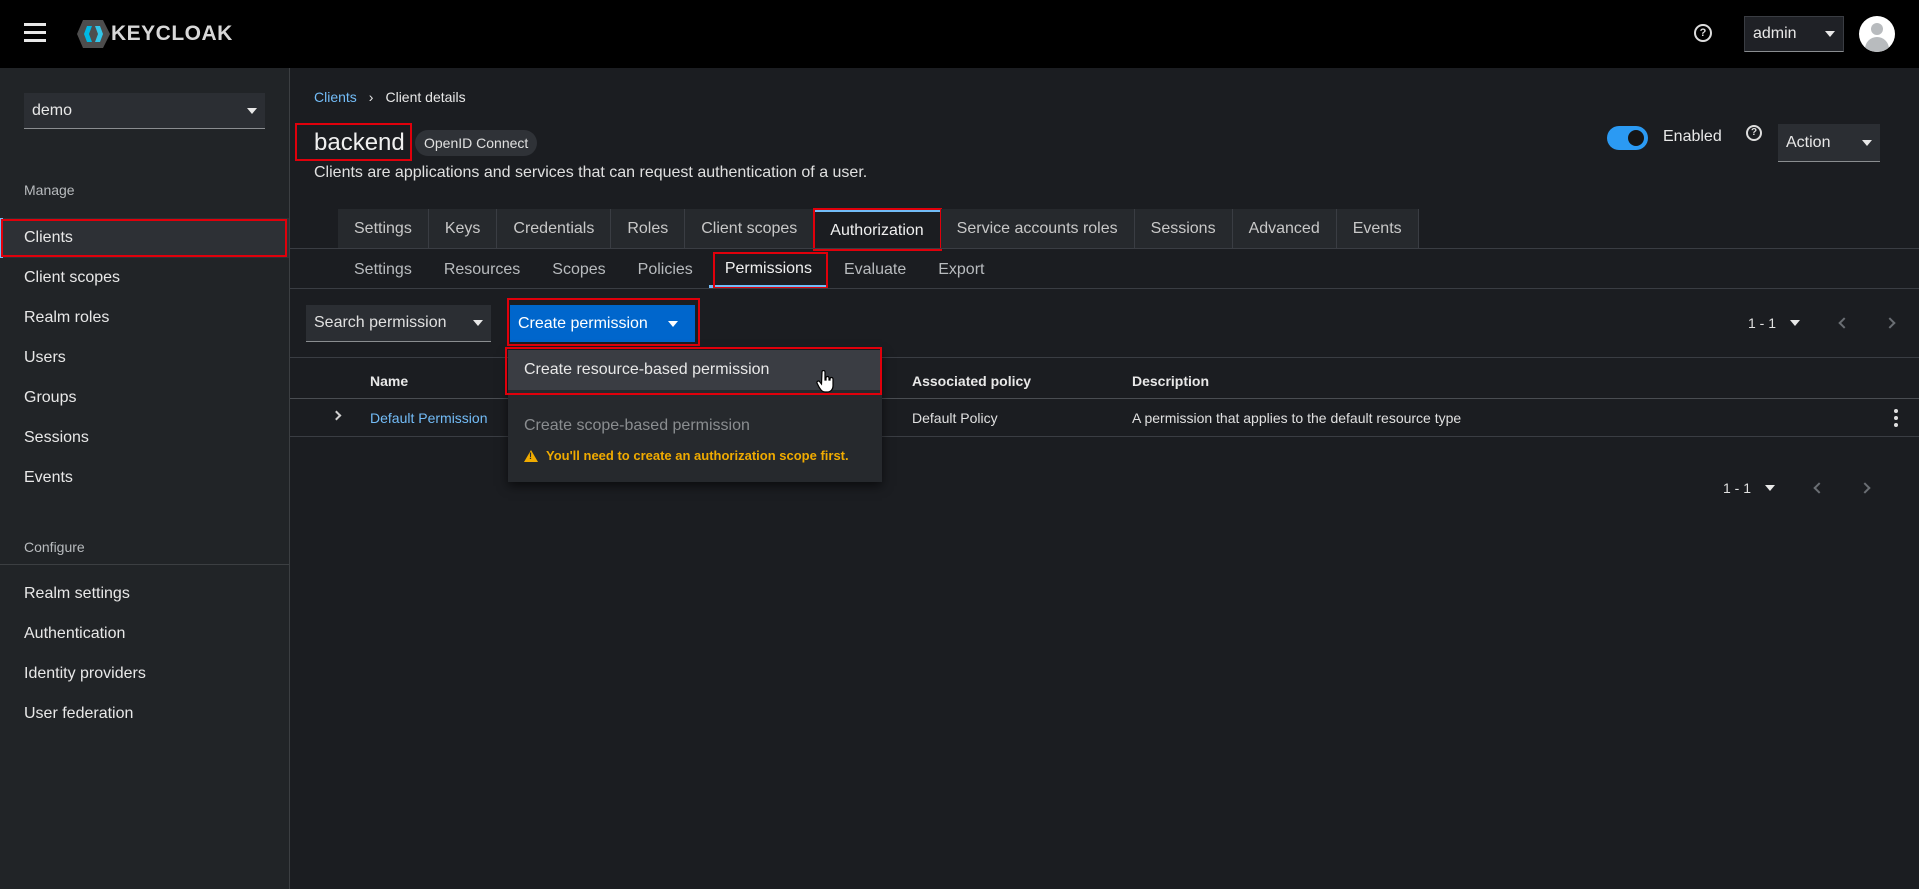  I want to click on nav-section-configure: Configure, so click(54, 547).